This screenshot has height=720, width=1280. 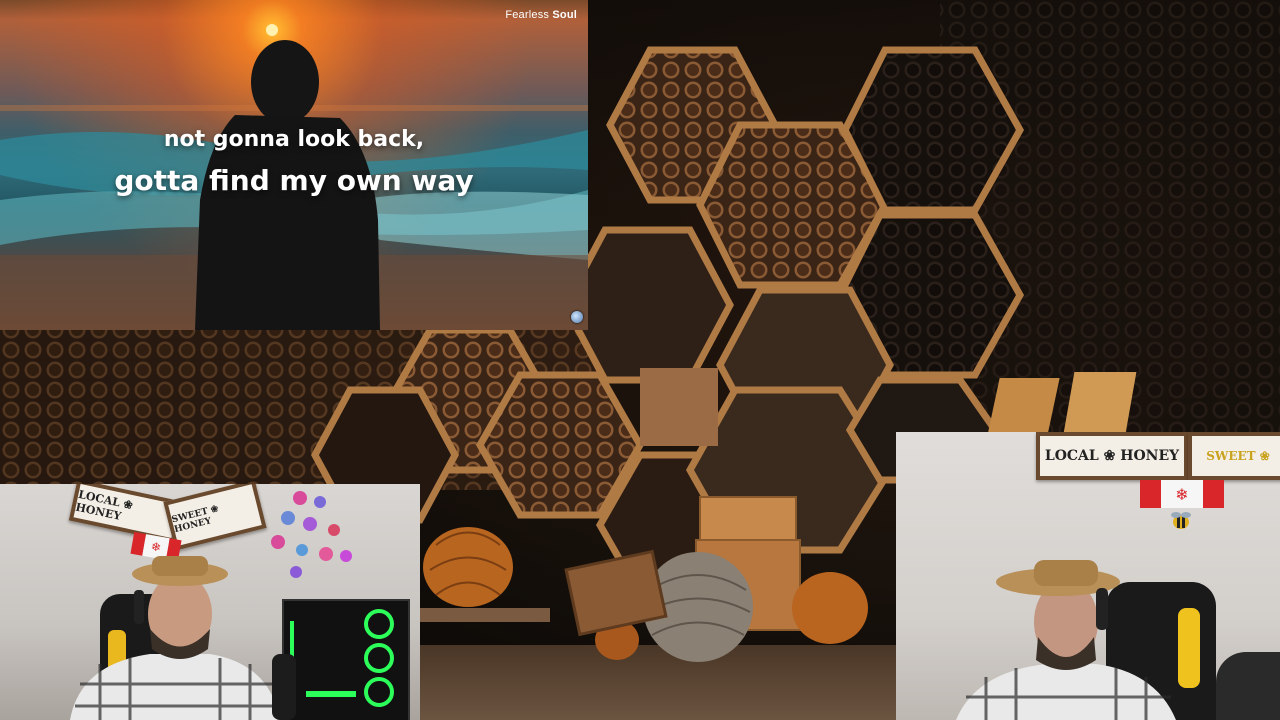 I want to click on streamer-right, so click(x=1066, y=640).